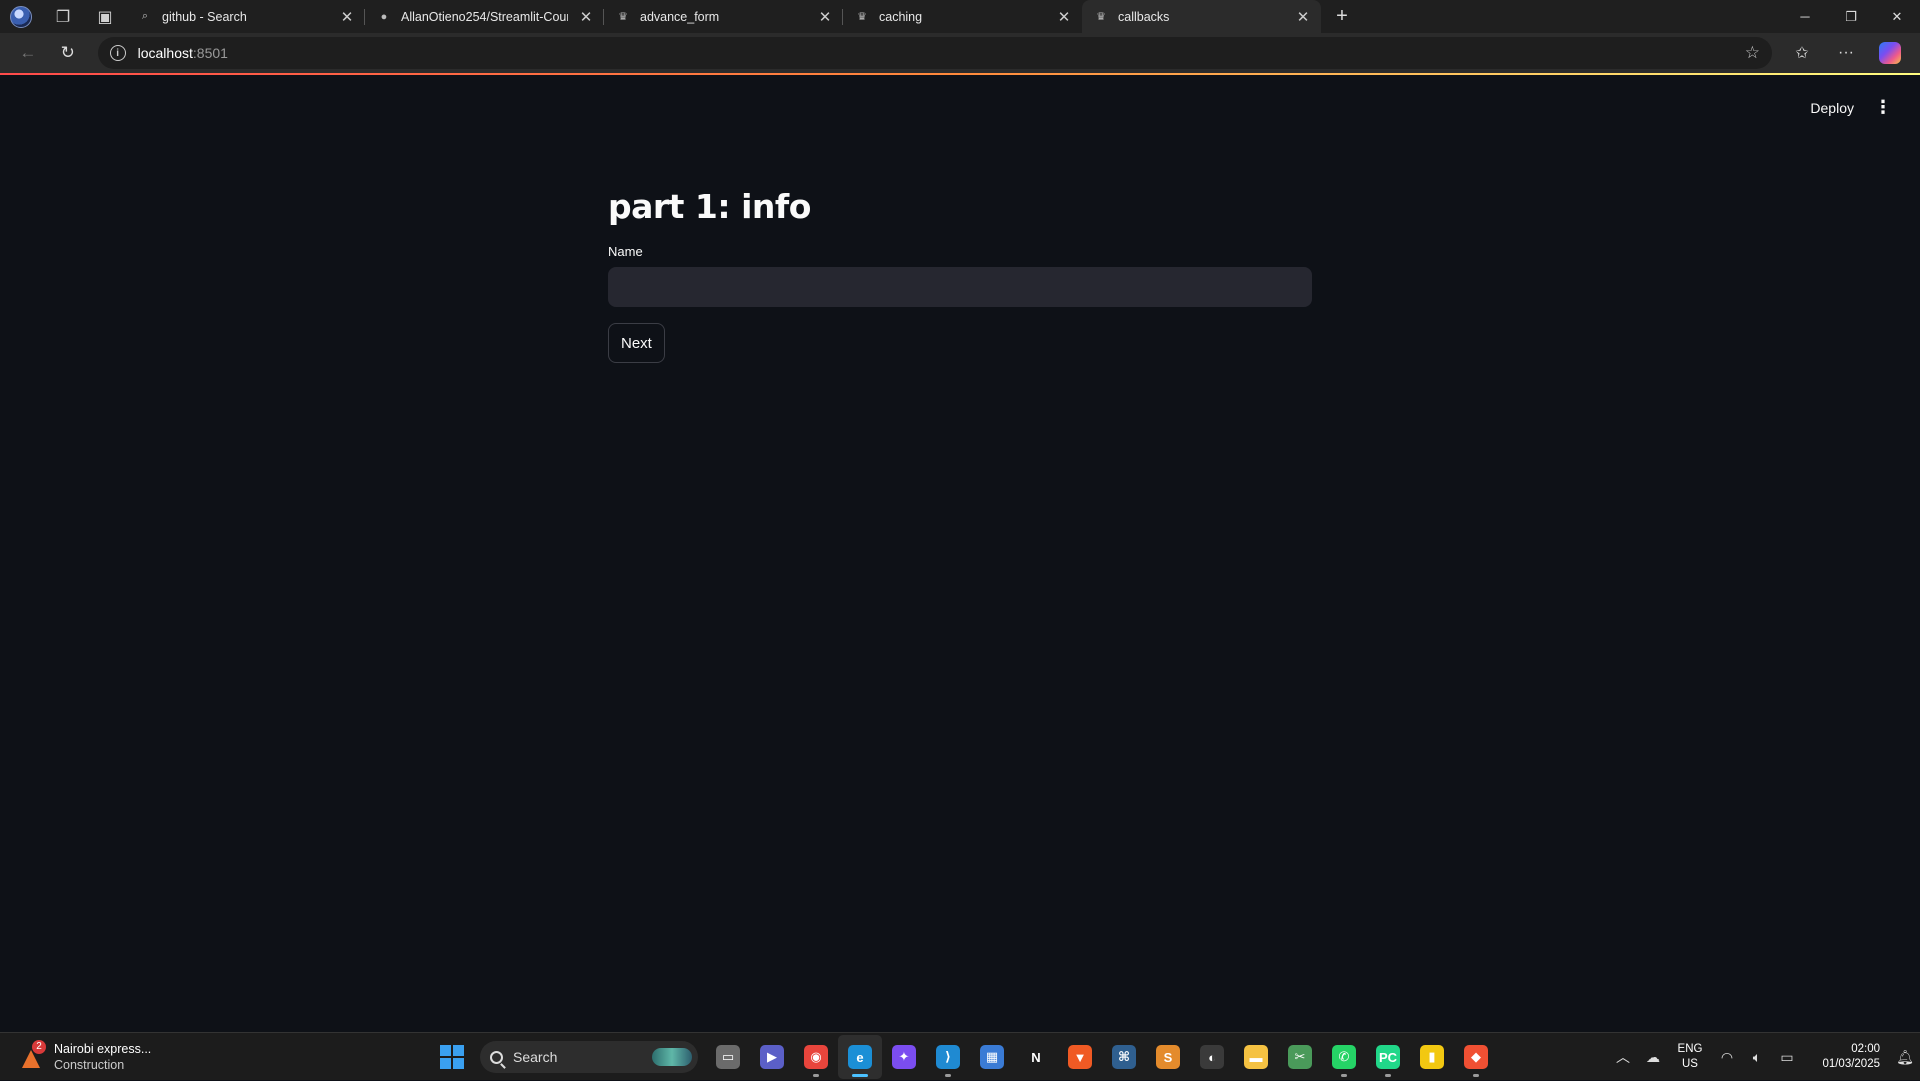  I want to click on whatsapp-icon: ✆, so click(1344, 1057).